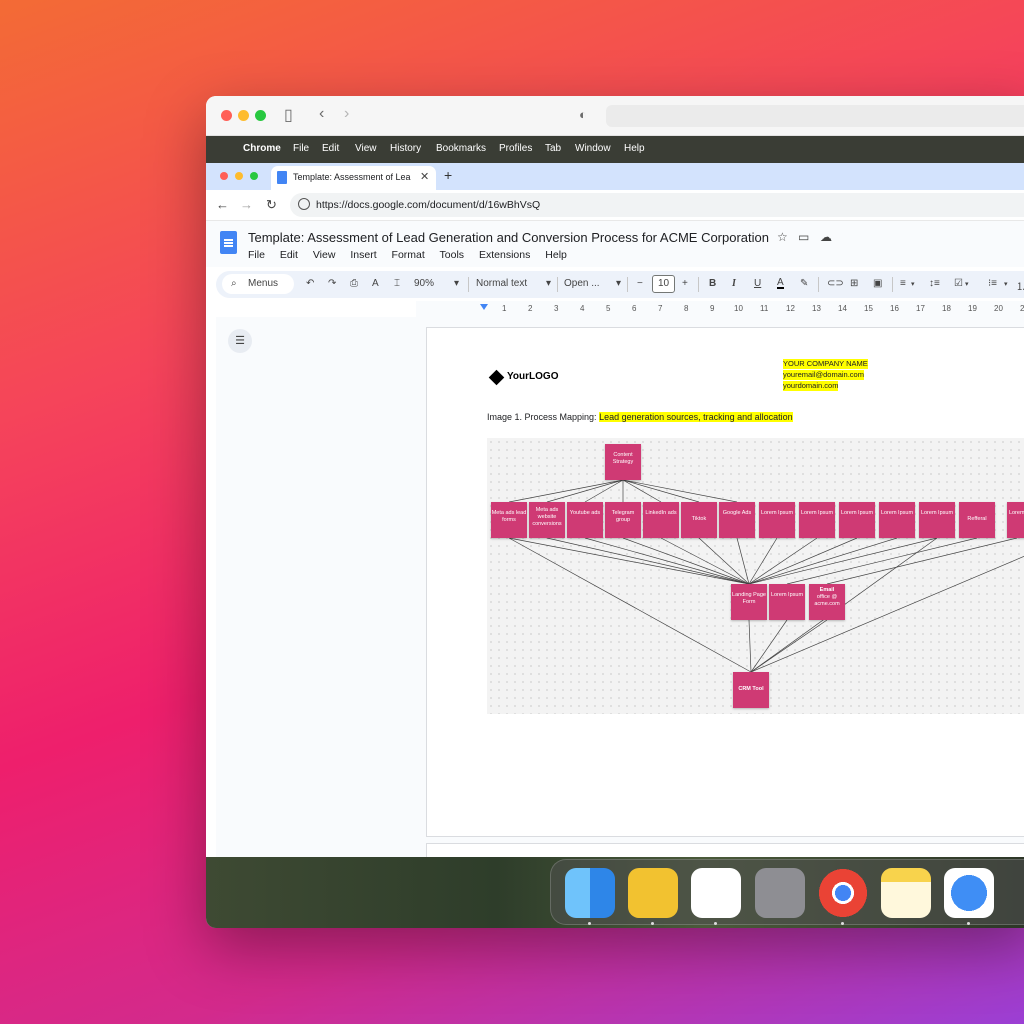 Image resolution: width=1024 pixels, height=1024 pixels. What do you see at coordinates (977, 520) in the screenshot?
I see `node-source: Refferal` at bounding box center [977, 520].